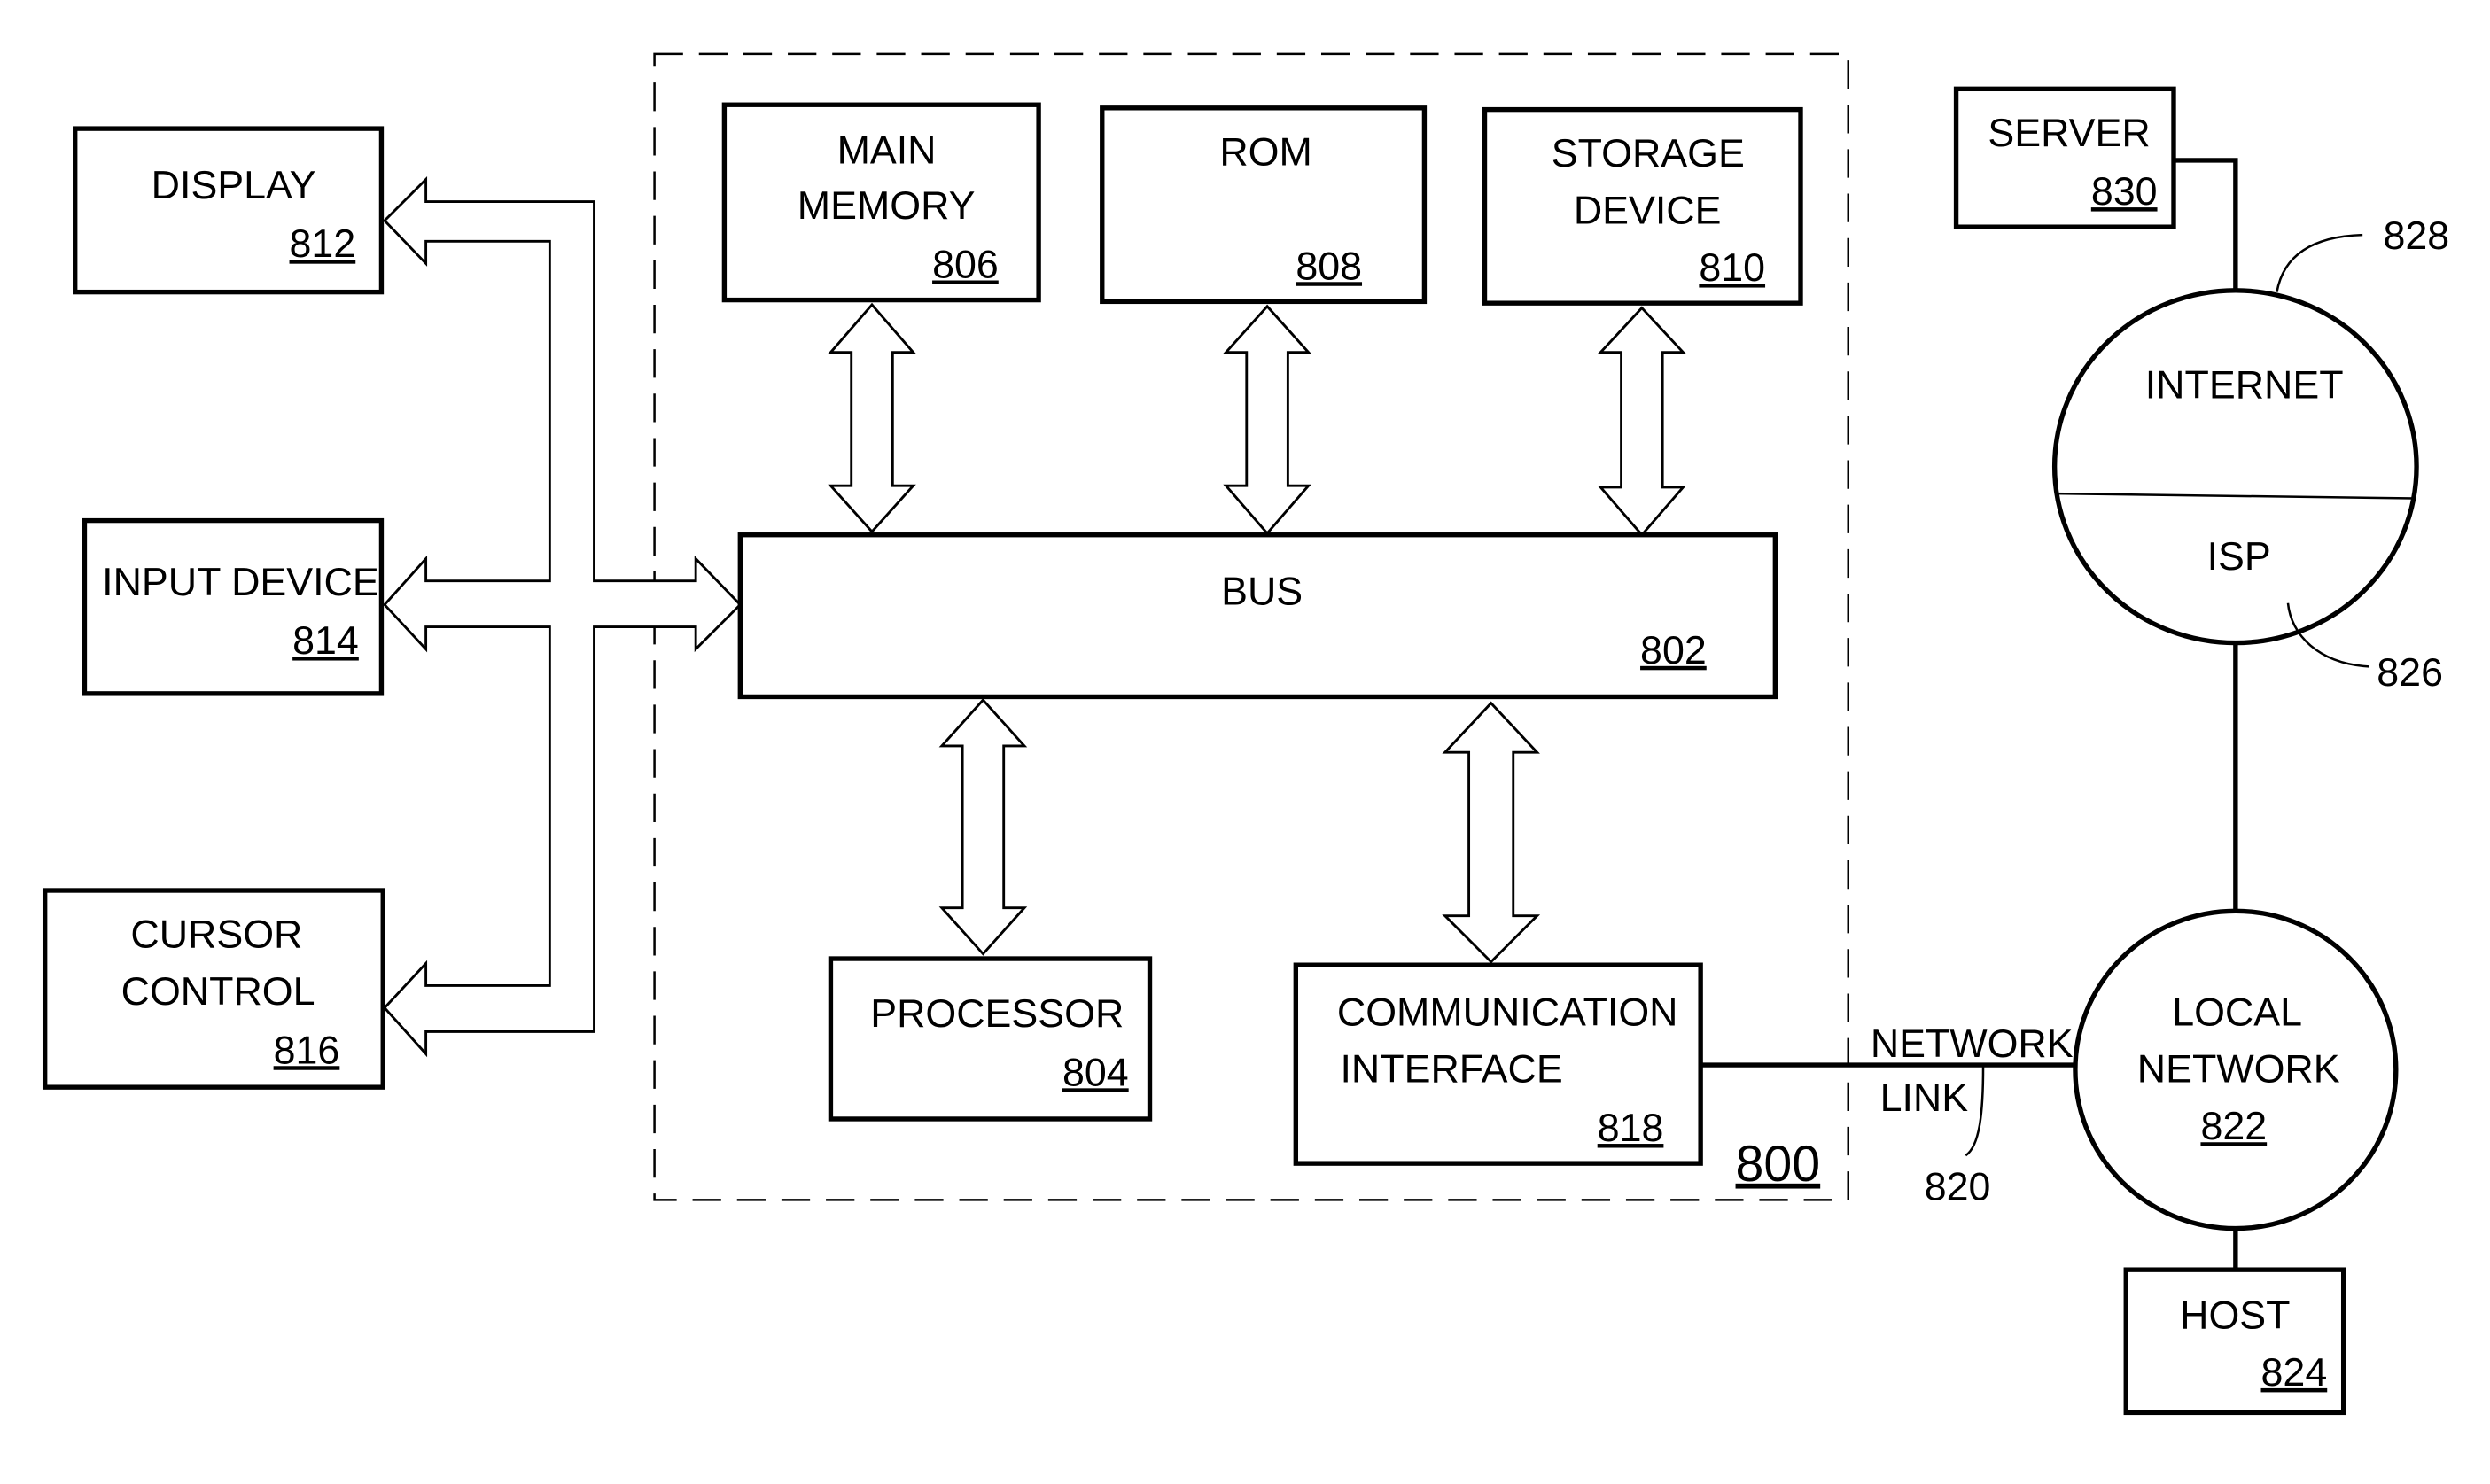  I want to click on processor-label: PROCESSOR, so click(997, 1013).